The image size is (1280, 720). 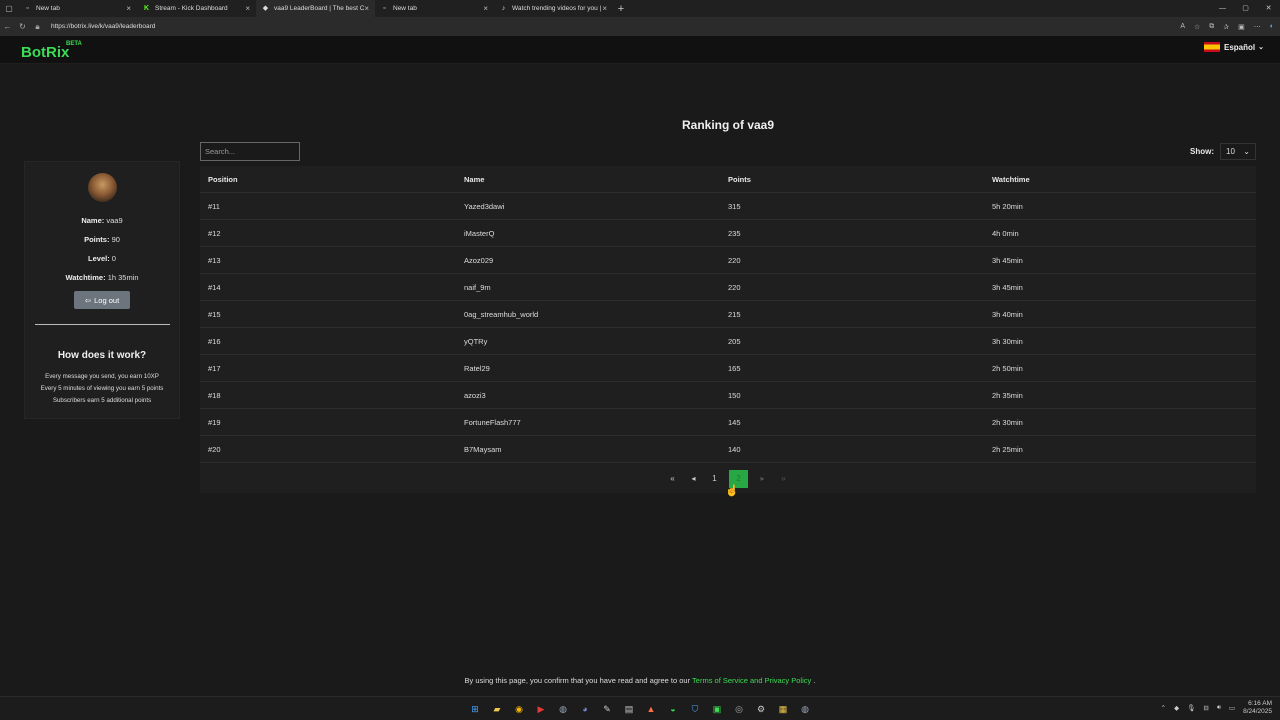 I want to click on steam-icon: ◍, so click(x=563, y=709).